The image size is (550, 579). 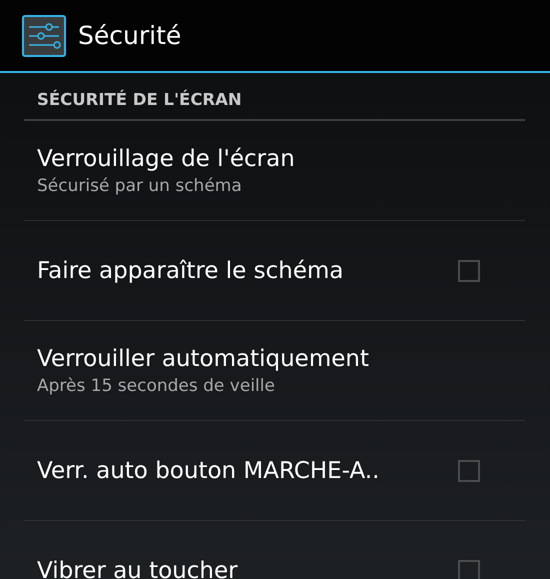 What do you see at coordinates (138, 568) in the screenshot?
I see `setting-title: Vibrer au toucher` at bounding box center [138, 568].